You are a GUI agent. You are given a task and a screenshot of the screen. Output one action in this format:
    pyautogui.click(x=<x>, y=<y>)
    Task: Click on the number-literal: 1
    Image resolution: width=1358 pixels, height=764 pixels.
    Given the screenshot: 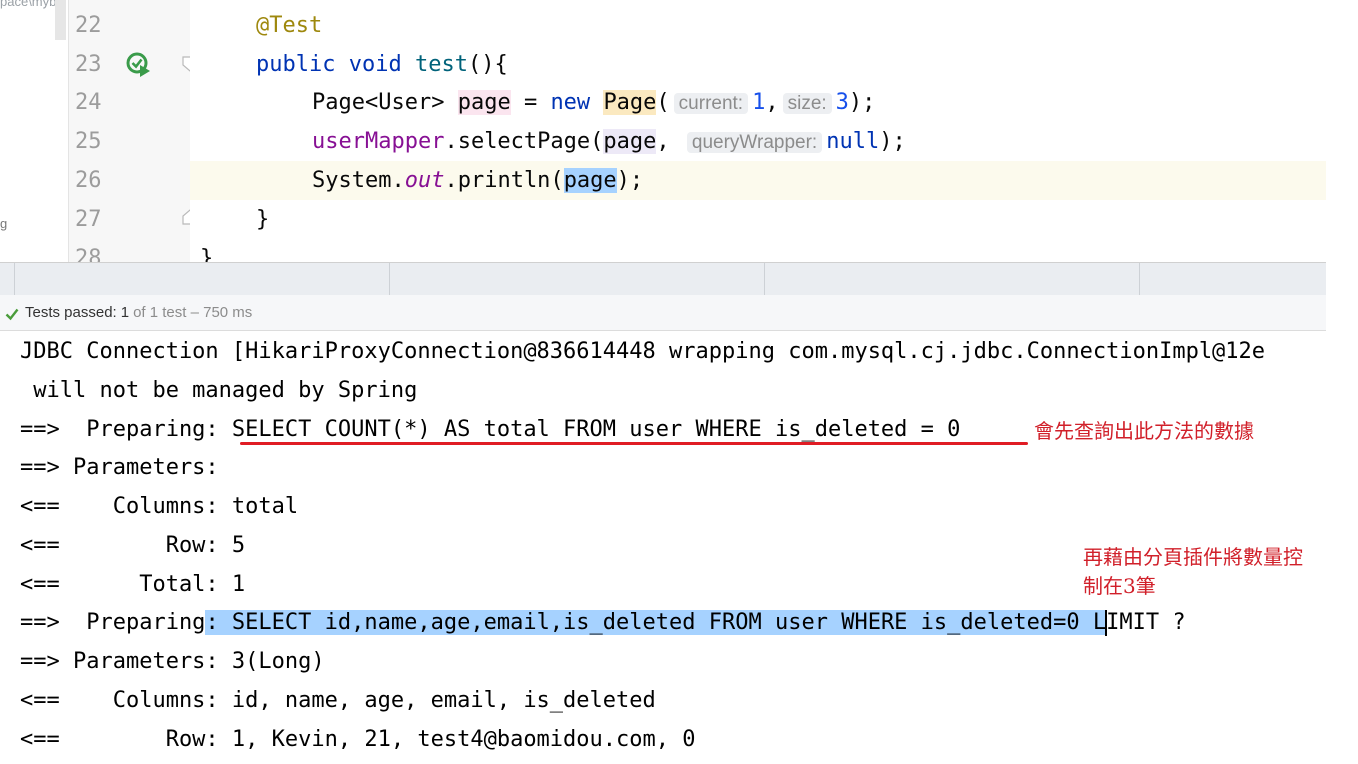 What is the action you would take?
    pyautogui.click(x=759, y=102)
    